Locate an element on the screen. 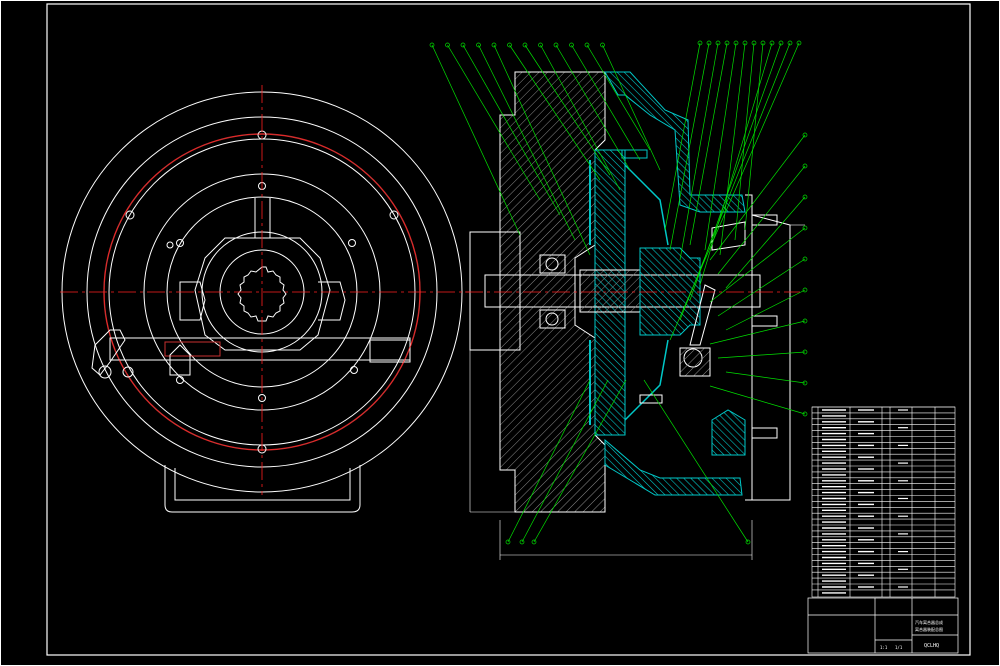 The height and width of the screenshot is (666, 1000). scale-value: 1:1 is located at coordinates (884, 647).